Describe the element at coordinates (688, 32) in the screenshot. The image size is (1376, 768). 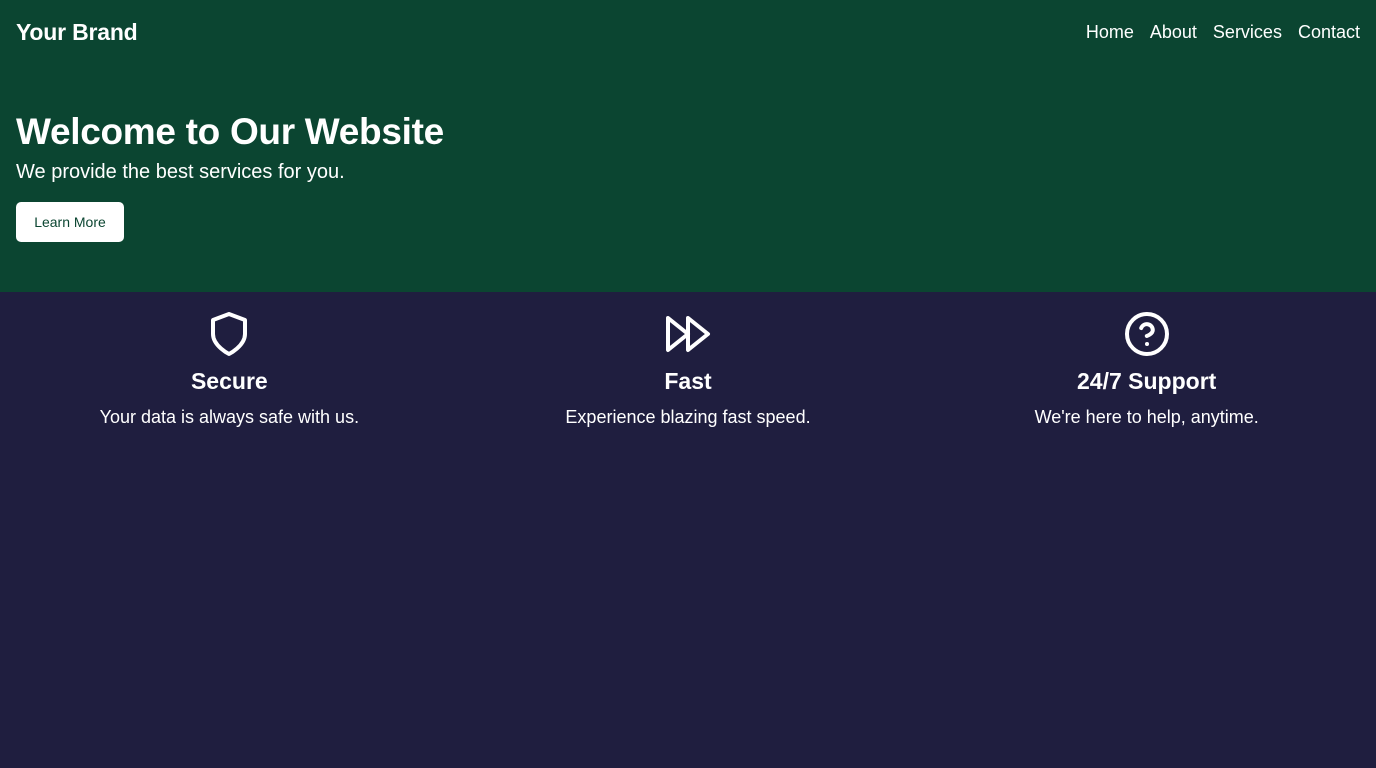
I see `navbar: Your Brand Home About Services Contact` at that location.